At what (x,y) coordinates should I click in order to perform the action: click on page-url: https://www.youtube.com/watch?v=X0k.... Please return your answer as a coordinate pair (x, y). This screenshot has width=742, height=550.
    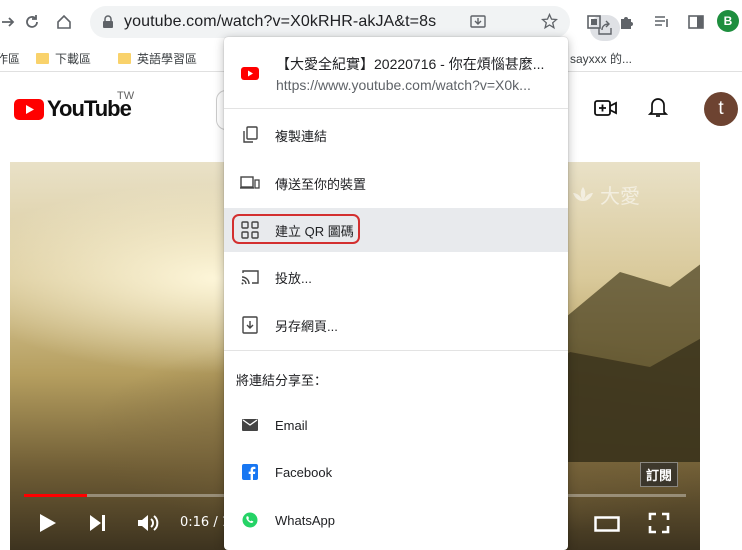
    Looking at the image, I should click on (403, 85).